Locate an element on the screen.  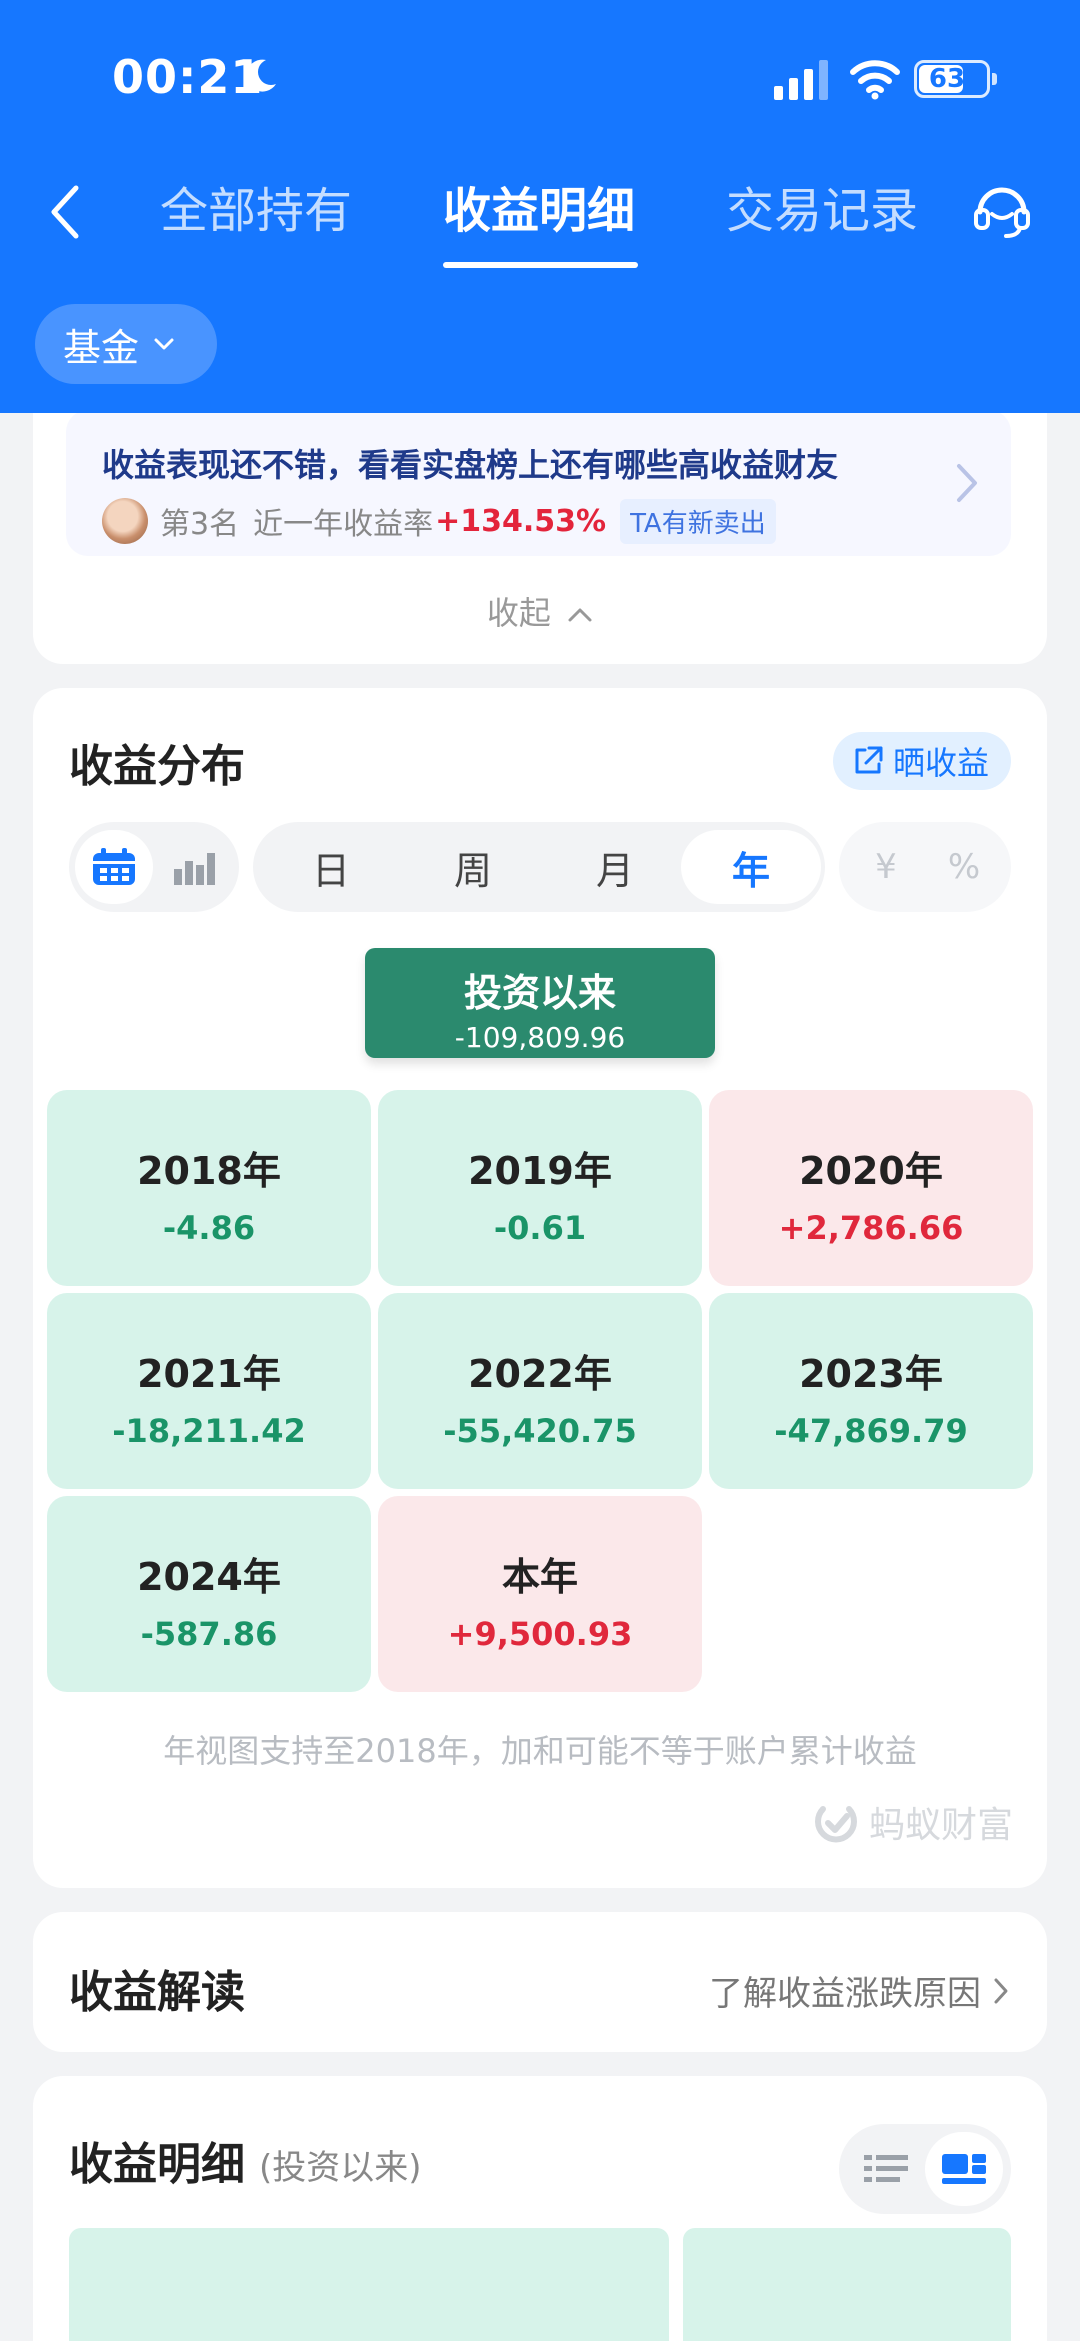
status-bar: 00:21 63 is located at coordinates (540, 80).